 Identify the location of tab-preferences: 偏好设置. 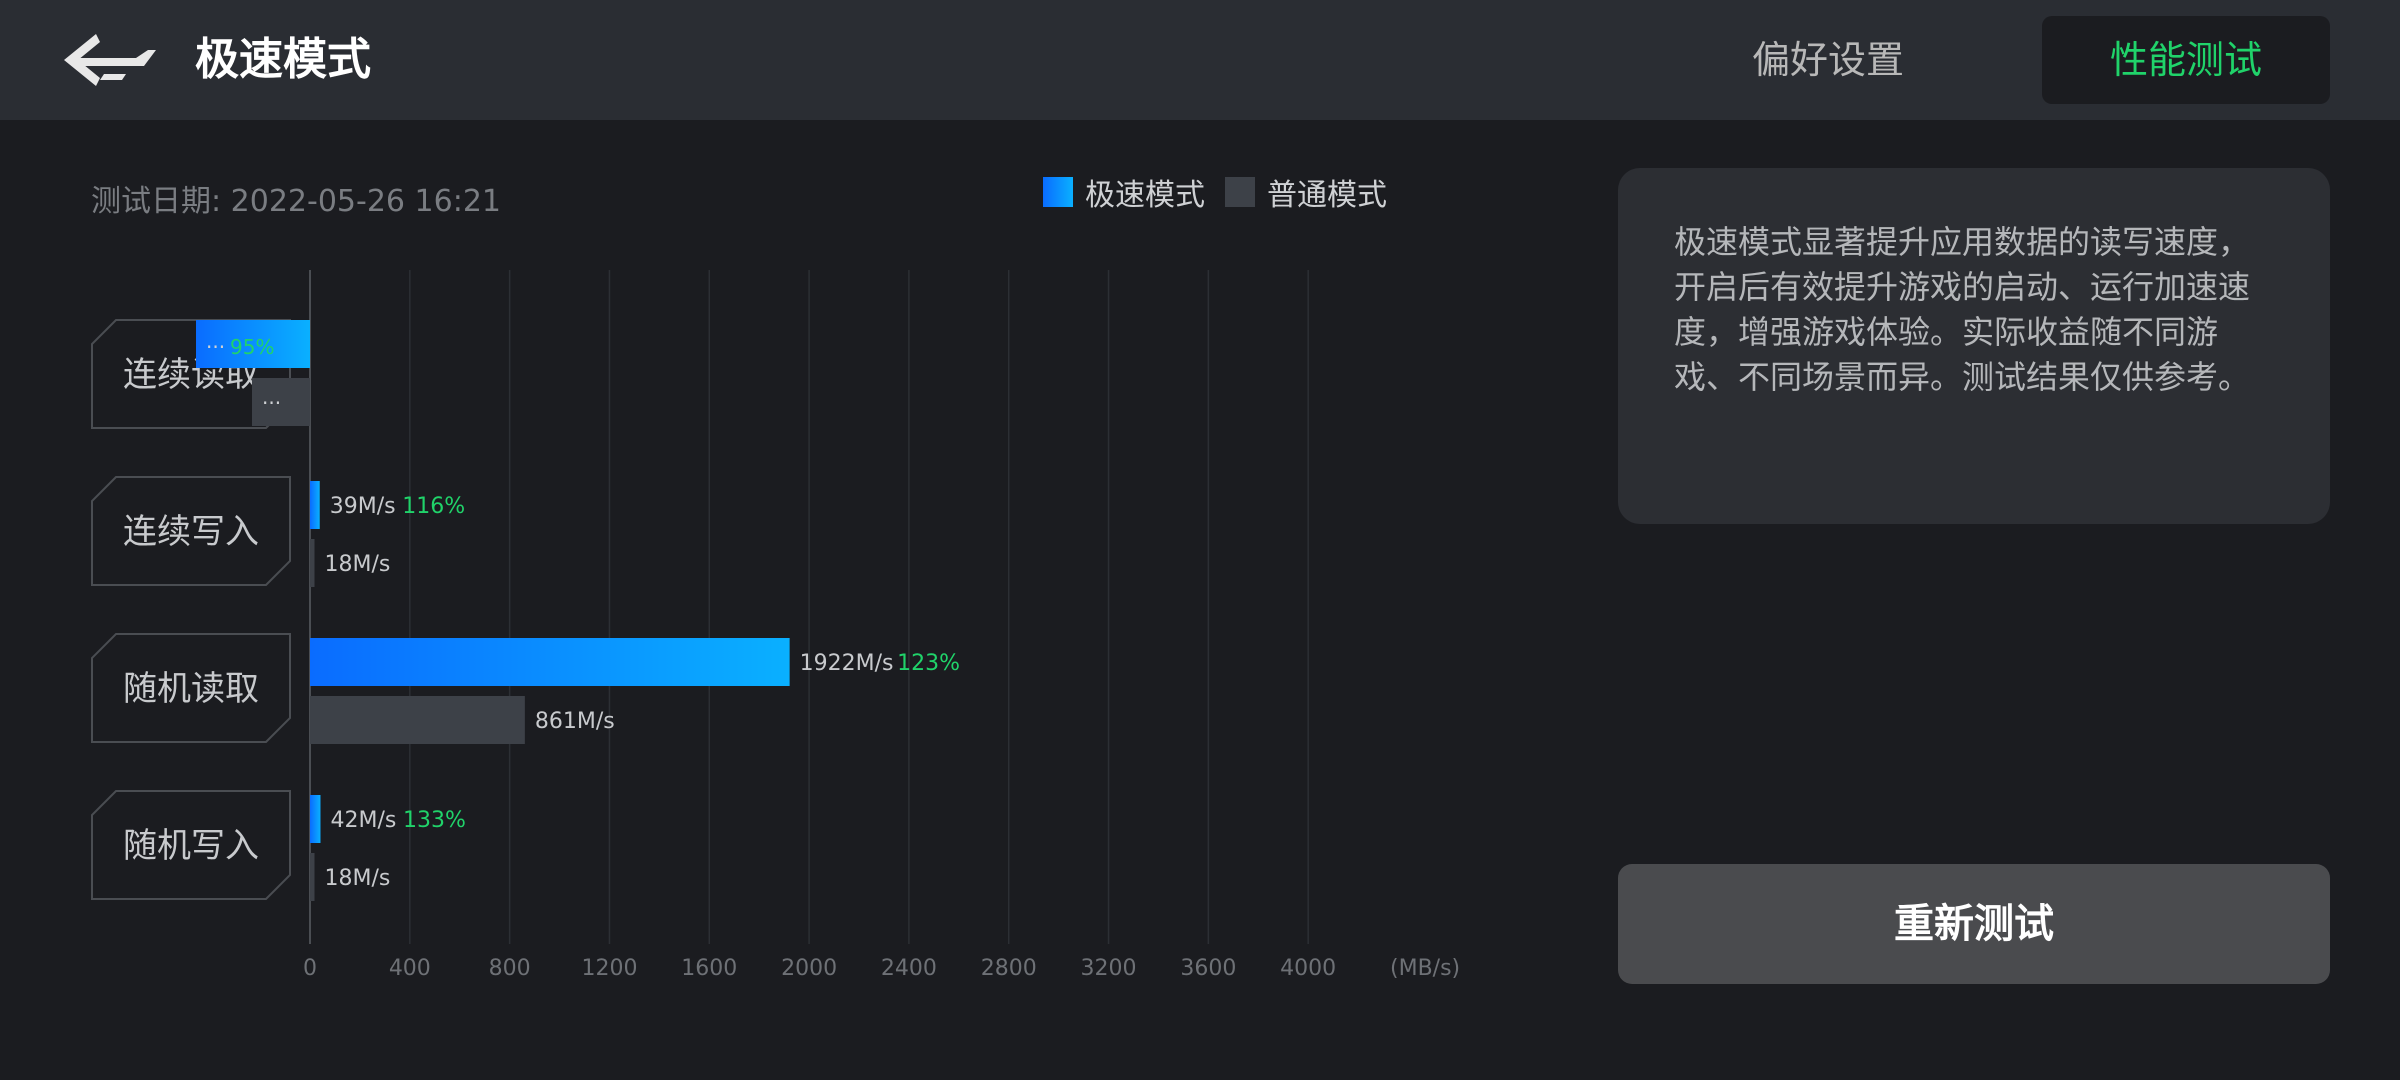
(1828, 60).